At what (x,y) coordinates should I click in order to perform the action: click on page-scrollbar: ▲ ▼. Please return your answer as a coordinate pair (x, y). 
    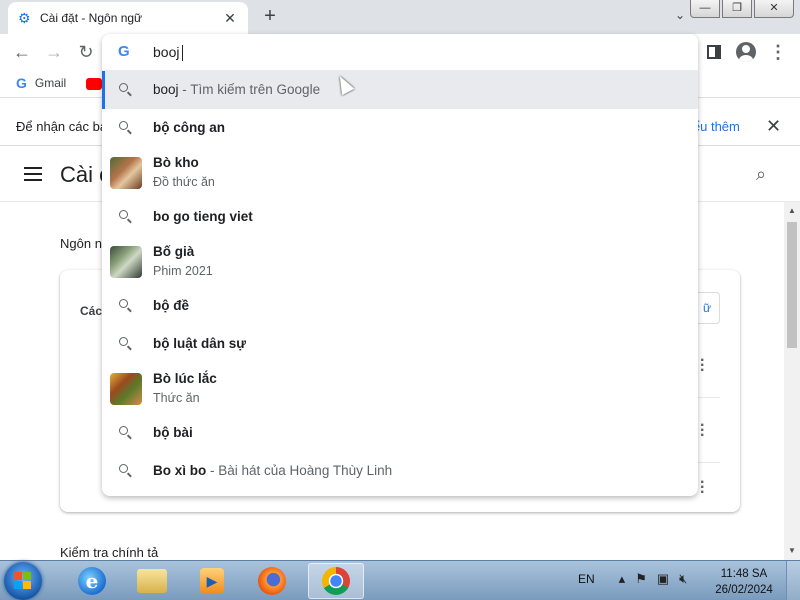
    Looking at the image, I should click on (792, 381).